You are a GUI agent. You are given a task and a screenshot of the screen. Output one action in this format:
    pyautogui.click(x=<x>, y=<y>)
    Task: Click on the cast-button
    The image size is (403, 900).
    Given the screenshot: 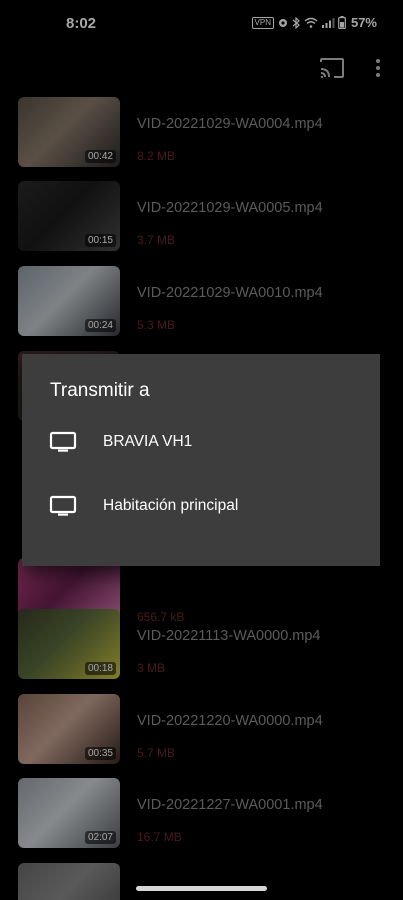 What is the action you would take?
    pyautogui.click(x=332, y=68)
    